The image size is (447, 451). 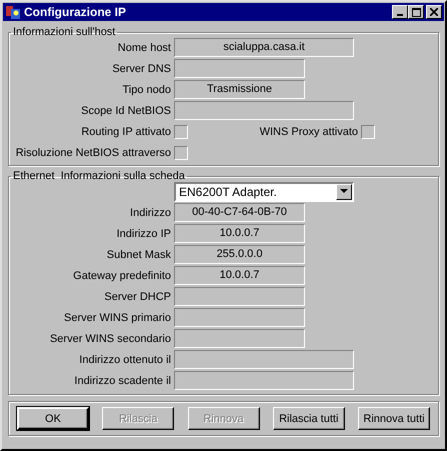 What do you see at coordinates (117, 318) in the screenshot?
I see `field-label: Server WINS primario` at bounding box center [117, 318].